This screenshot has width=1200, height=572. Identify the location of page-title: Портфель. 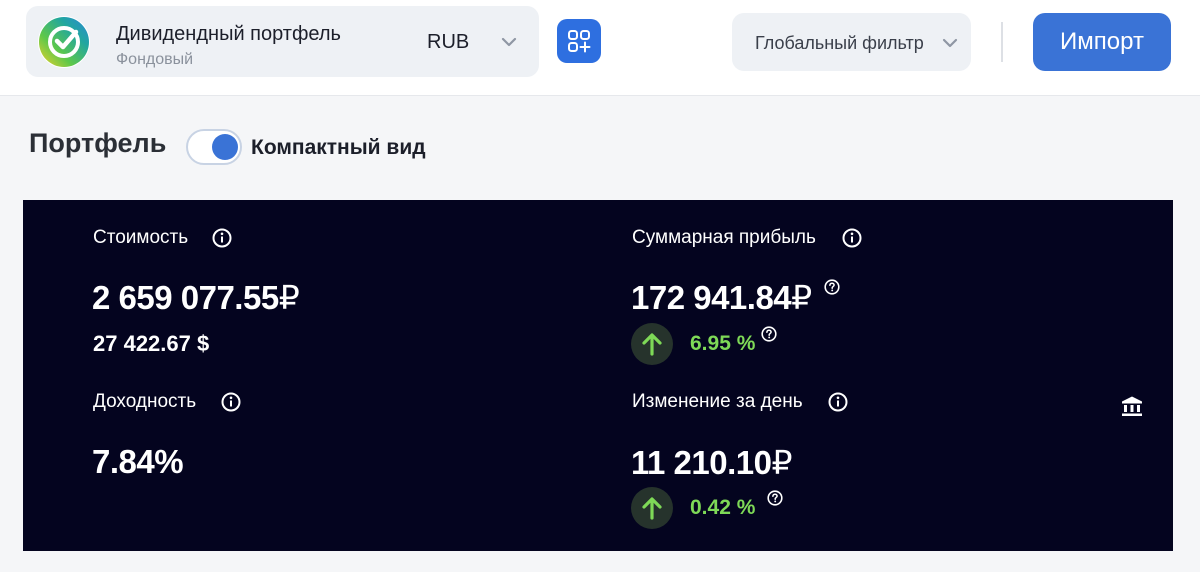
(98, 143).